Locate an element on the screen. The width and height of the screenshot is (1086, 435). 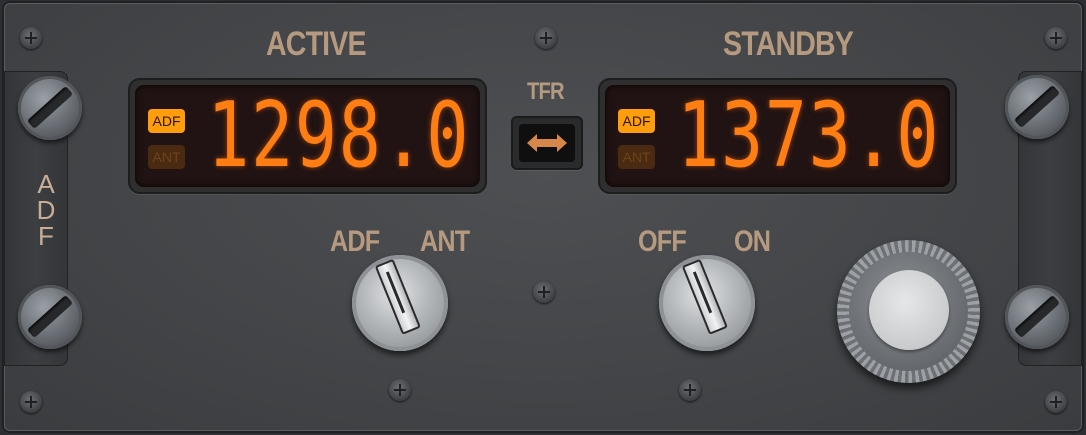
double-arrow-icon is located at coordinates (547, 143).